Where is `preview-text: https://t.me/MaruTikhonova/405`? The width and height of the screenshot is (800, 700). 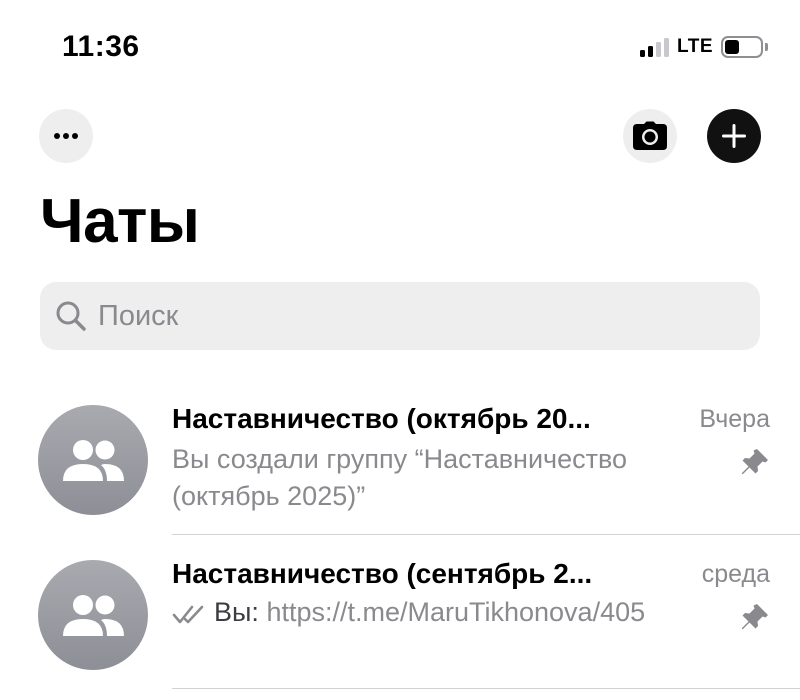 preview-text: https://t.me/MaruTikhonova/405 is located at coordinates (456, 612).